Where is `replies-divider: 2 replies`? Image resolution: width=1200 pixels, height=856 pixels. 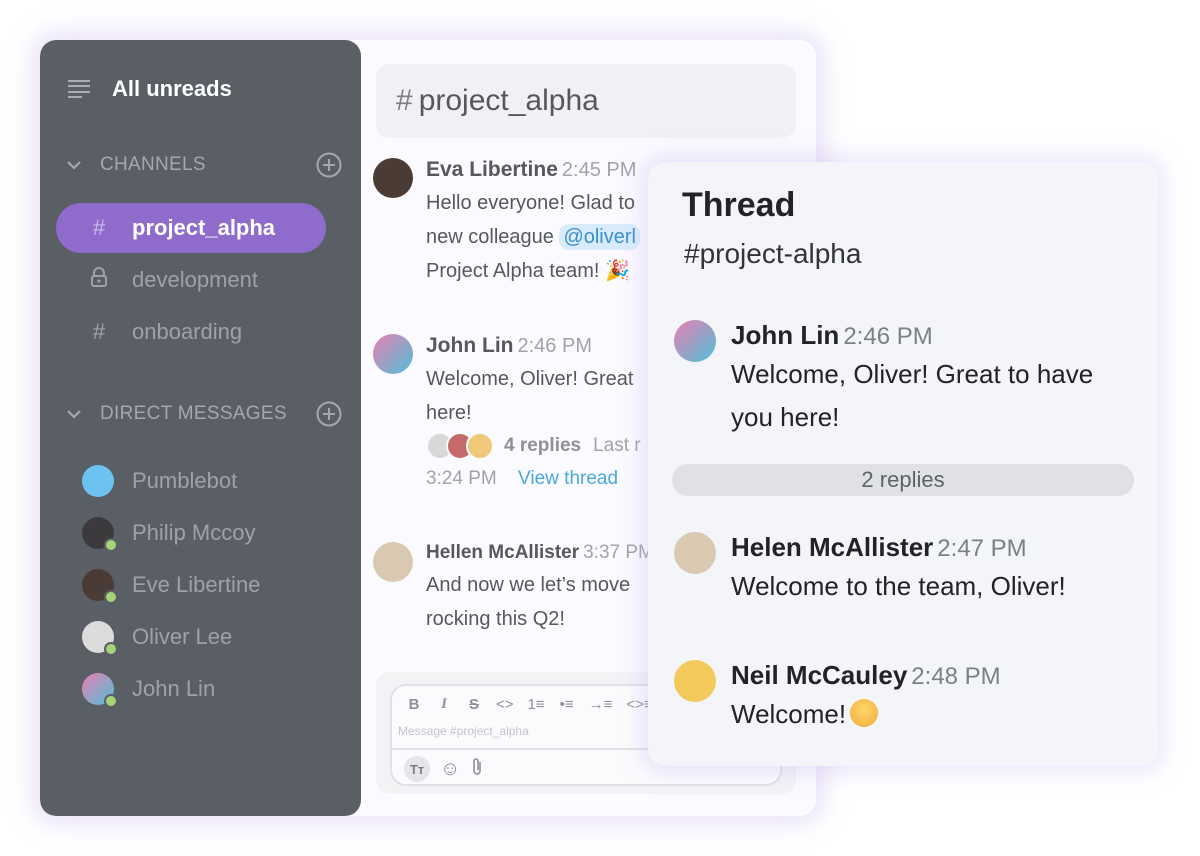
replies-divider: 2 replies is located at coordinates (903, 480).